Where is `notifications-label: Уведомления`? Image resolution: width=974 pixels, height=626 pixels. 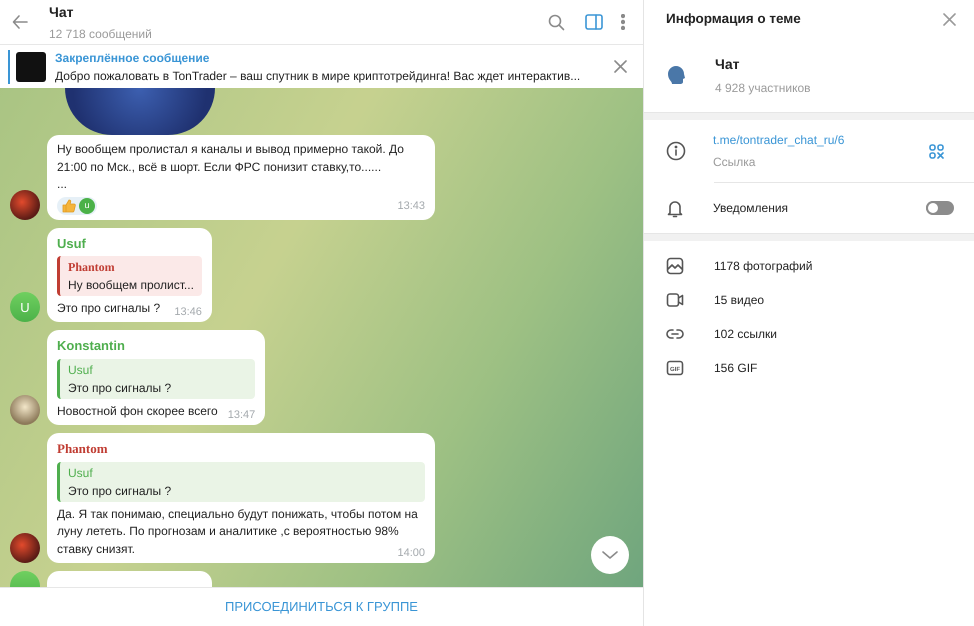
notifications-label: Уведомления is located at coordinates (751, 208).